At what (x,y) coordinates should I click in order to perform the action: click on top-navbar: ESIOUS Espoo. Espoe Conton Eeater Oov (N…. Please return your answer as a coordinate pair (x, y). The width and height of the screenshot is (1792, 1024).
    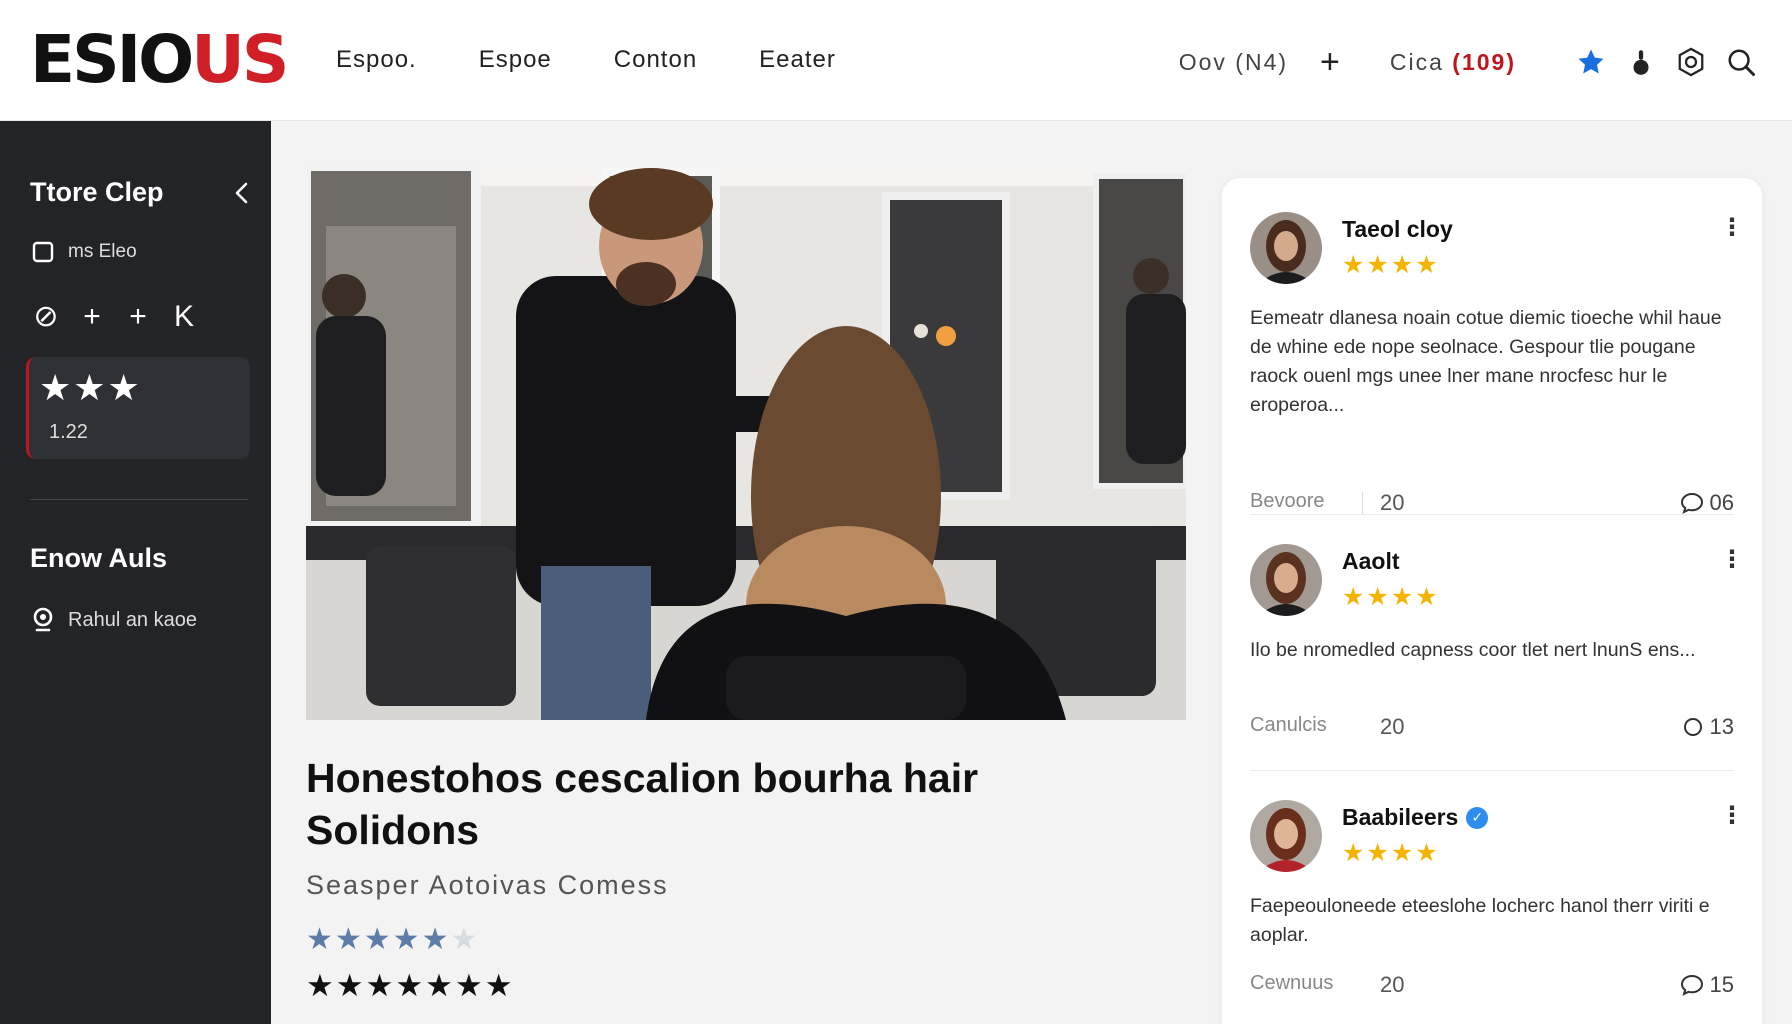
    Looking at the image, I should click on (896, 60).